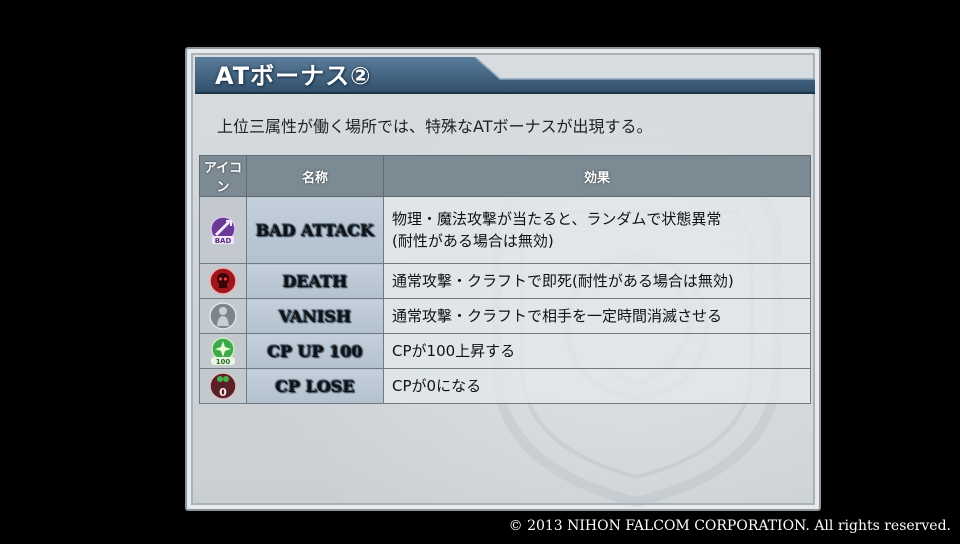  What do you see at coordinates (223, 351) in the screenshot?
I see `cp-up-icon: 100` at bounding box center [223, 351].